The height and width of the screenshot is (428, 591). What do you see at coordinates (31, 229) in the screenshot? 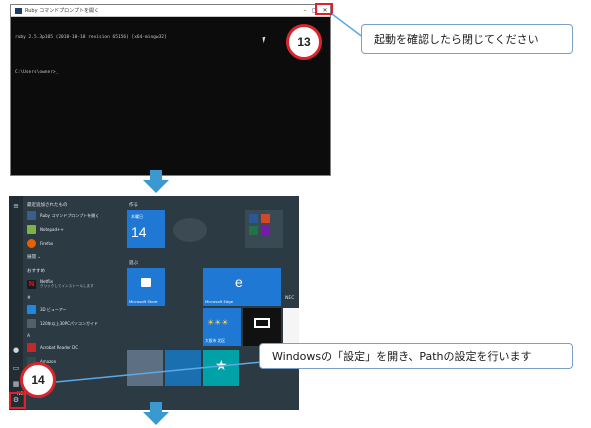
I see `notepad-icon` at bounding box center [31, 229].